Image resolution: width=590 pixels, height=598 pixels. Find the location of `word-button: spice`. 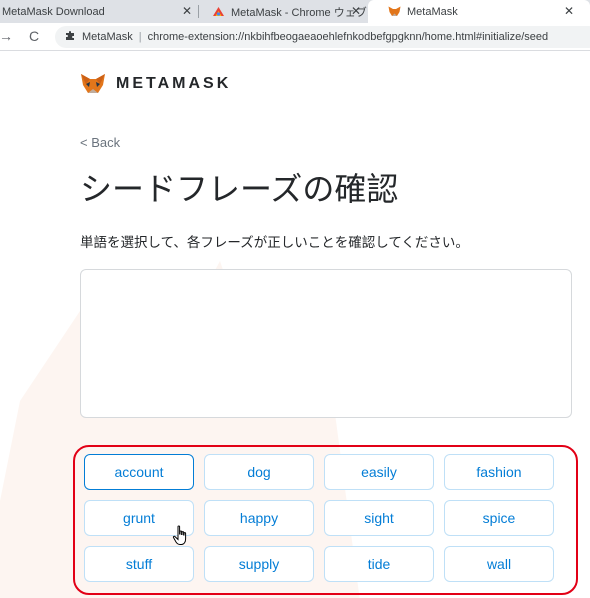

word-button: spice is located at coordinates (499, 518).